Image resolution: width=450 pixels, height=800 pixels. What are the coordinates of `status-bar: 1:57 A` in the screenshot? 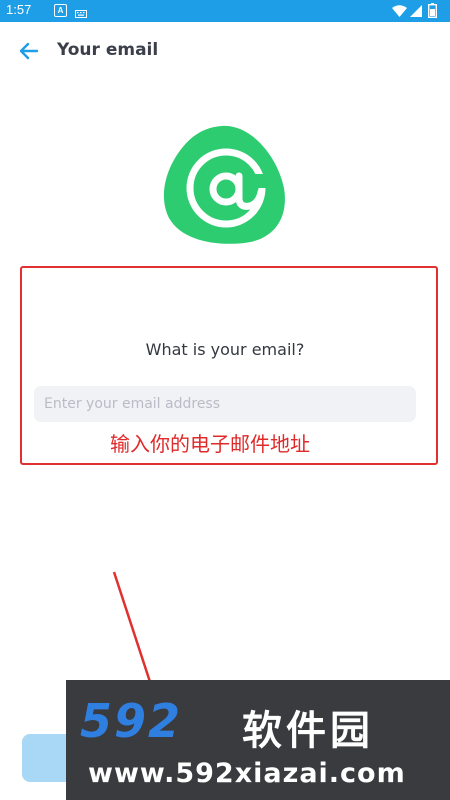 It's located at (225, 11).